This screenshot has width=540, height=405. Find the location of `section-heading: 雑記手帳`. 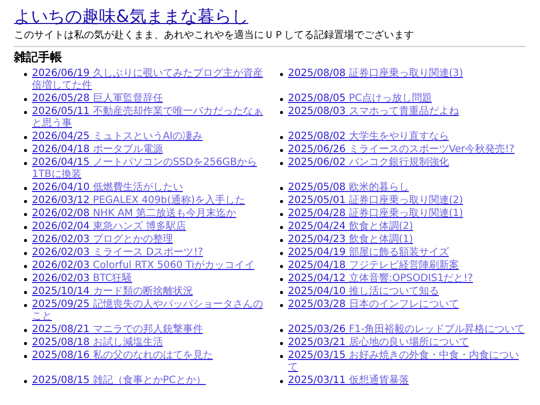

section-heading: 雑記手帳 is located at coordinates (38, 57).